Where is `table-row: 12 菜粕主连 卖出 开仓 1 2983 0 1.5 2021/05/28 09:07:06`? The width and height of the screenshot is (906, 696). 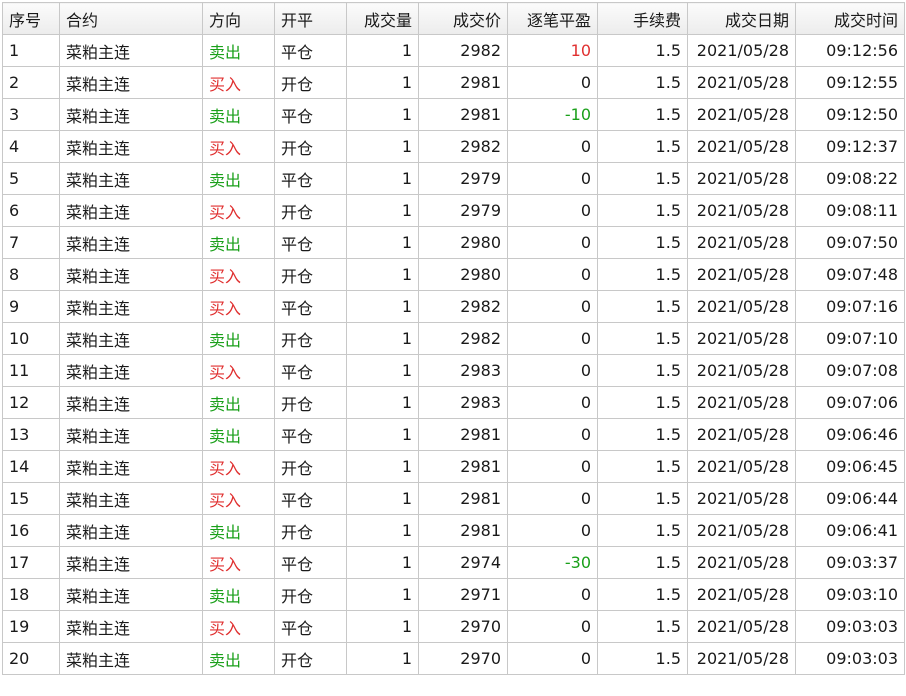 table-row: 12 菜粕主连 卖出 开仓 1 2983 0 1.5 2021/05/28 09:07:06 is located at coordinates (453, 402).